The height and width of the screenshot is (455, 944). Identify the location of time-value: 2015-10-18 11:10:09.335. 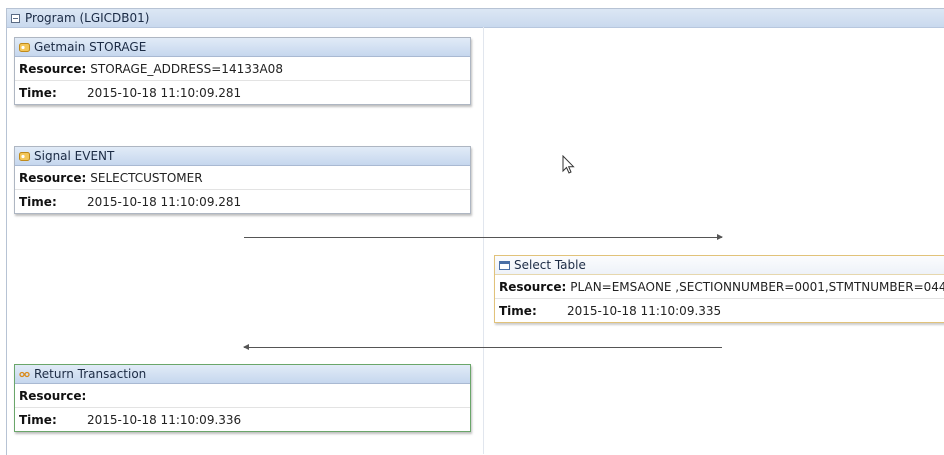
(644, 310).